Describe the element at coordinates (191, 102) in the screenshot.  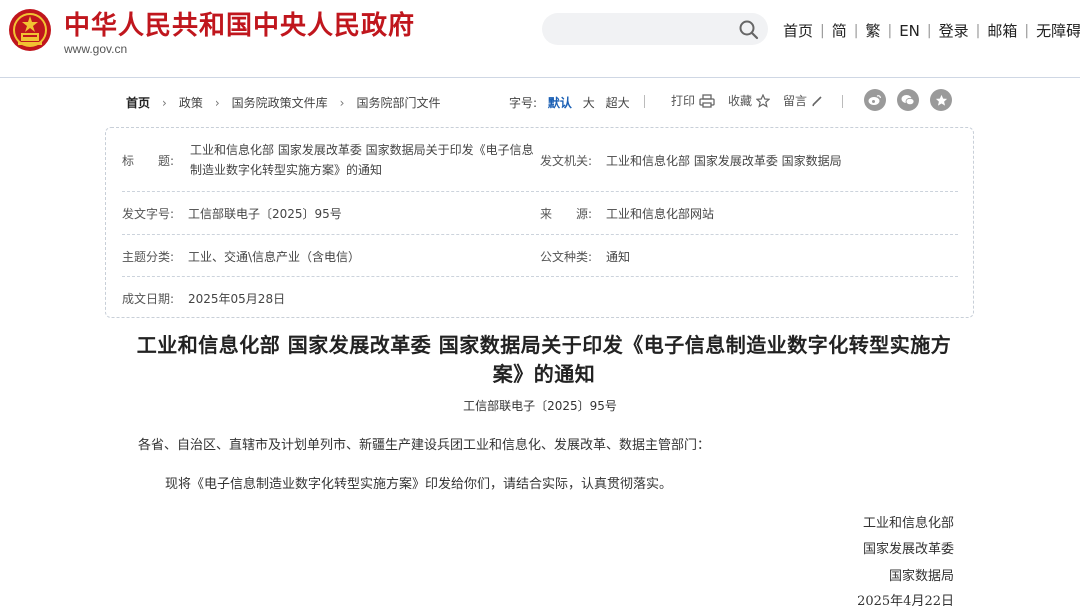
I see `breadcrumb-policy: 政策` at that location.